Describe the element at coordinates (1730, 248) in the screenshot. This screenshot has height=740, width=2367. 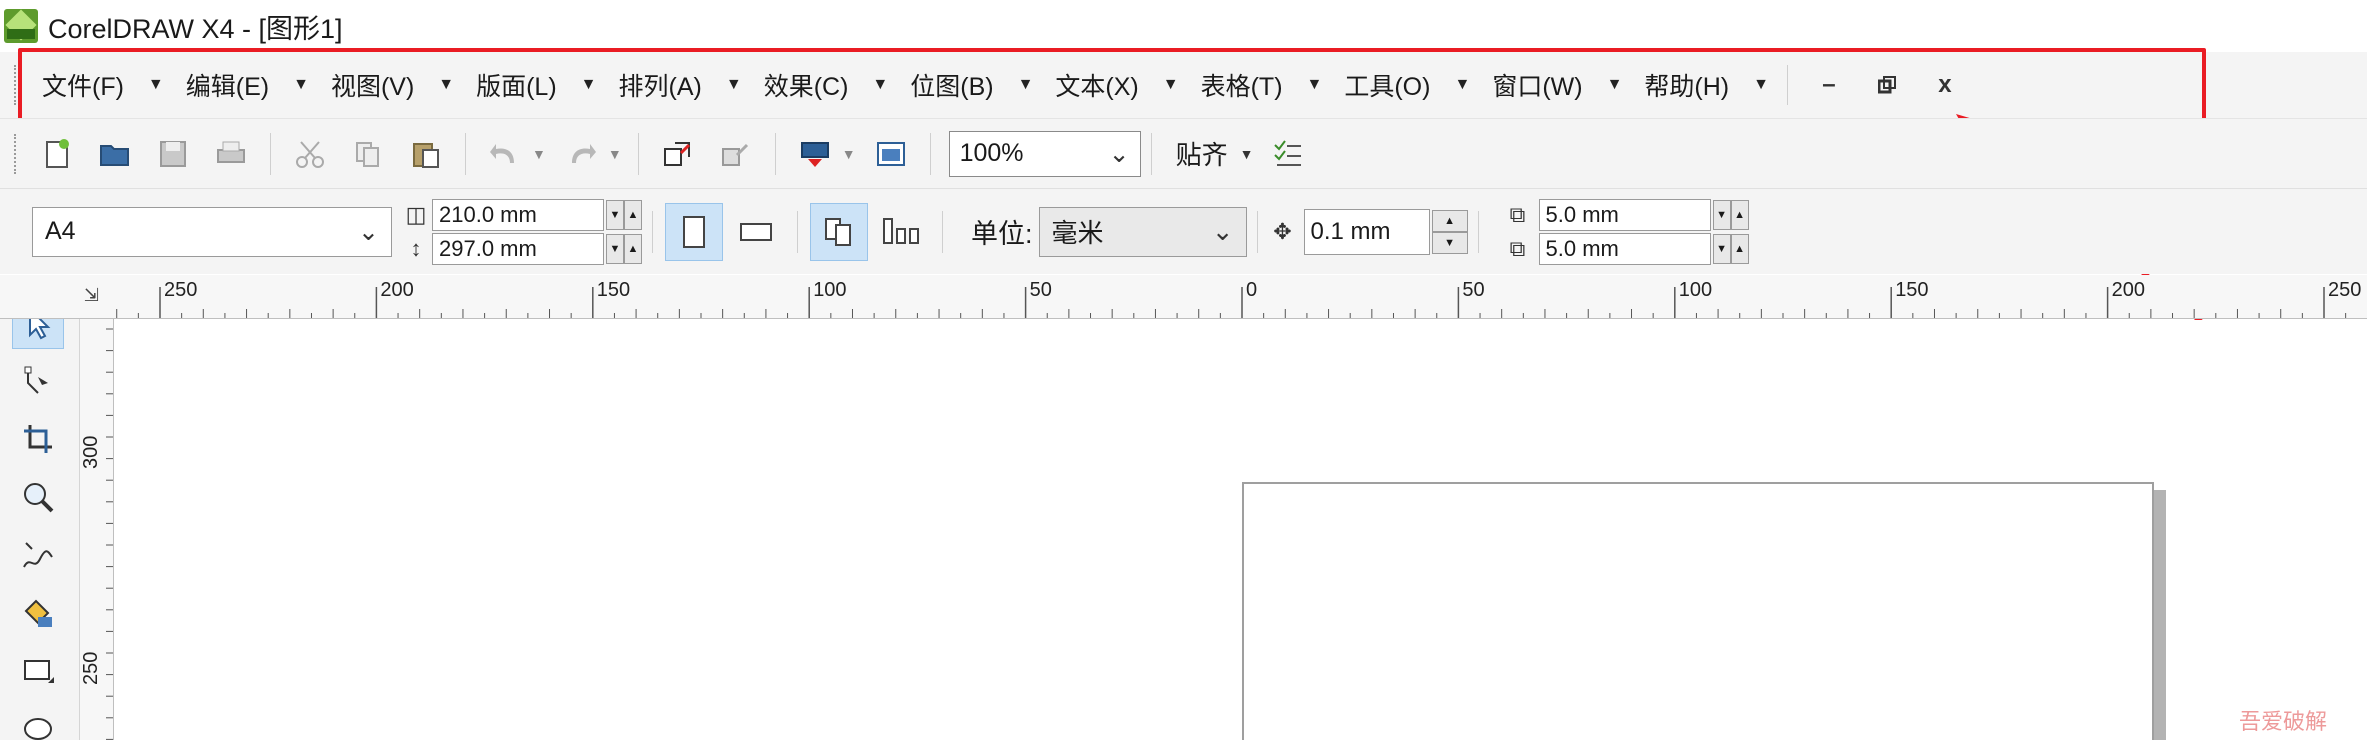
I see `duplicate-y-spinner: ▼ ▲` at that location.